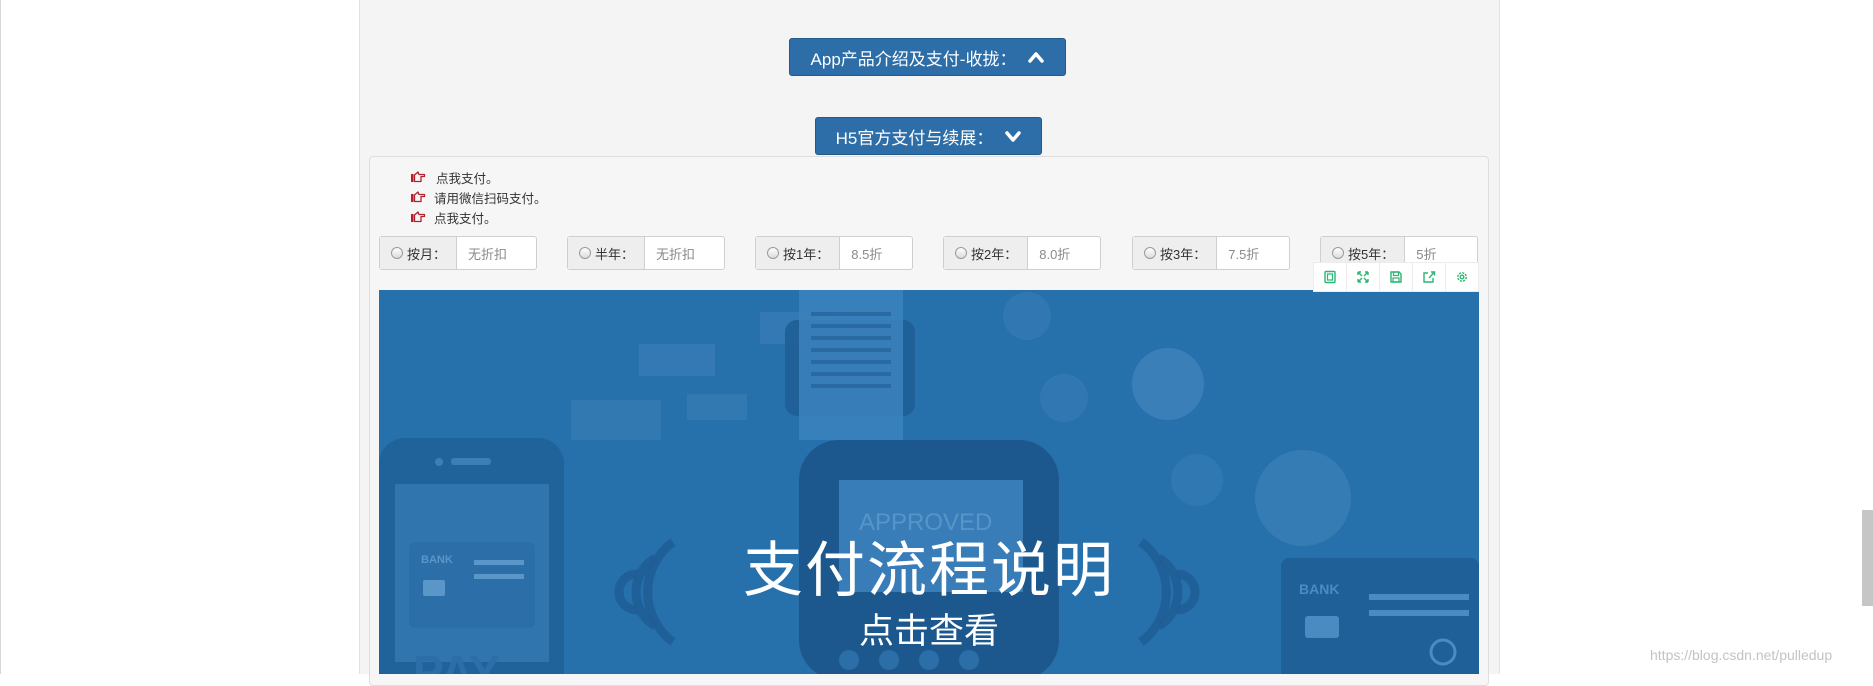 Image resolution: width=1873 pixels, height=686 pixels. I want to click on fullscreen-icon, so click(1363, 277).